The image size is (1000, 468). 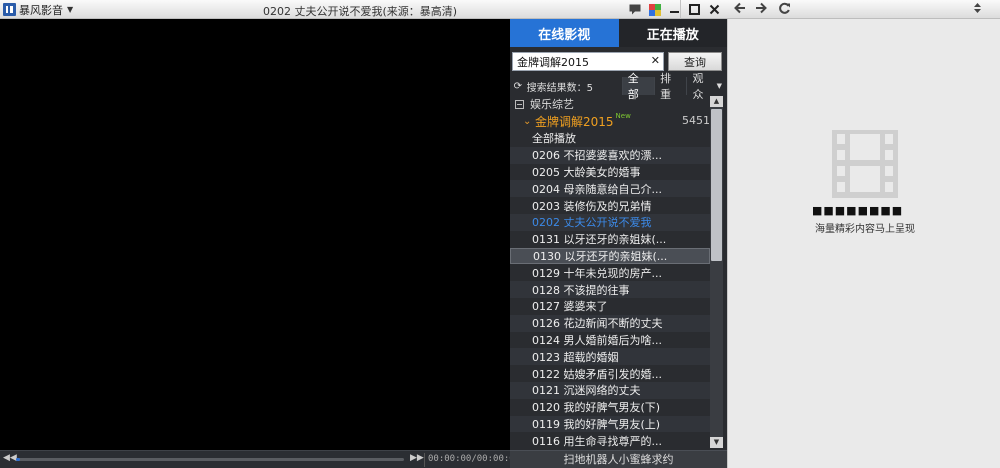 What do you see at coordinates (716, 101) in the screenshot?
I see `scroll-up-icon: ▲` at bounding box center [716, 101].